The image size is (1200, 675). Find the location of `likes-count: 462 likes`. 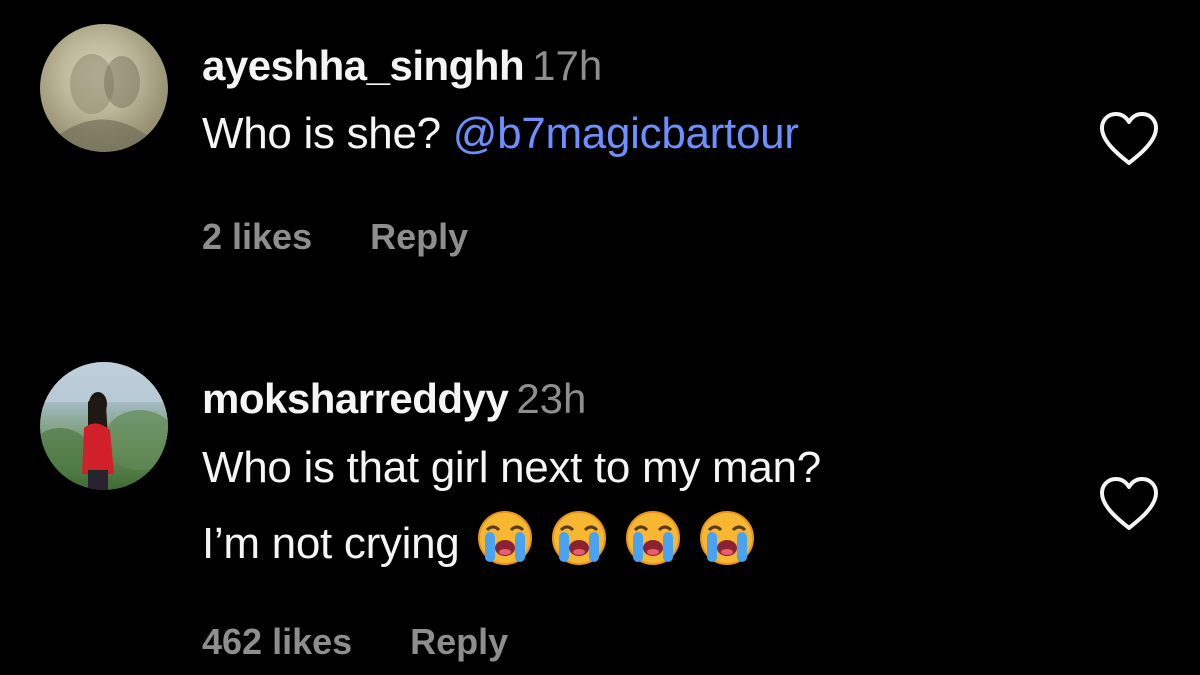

likes-count: 462 likes is located at coordinates (277, 641).